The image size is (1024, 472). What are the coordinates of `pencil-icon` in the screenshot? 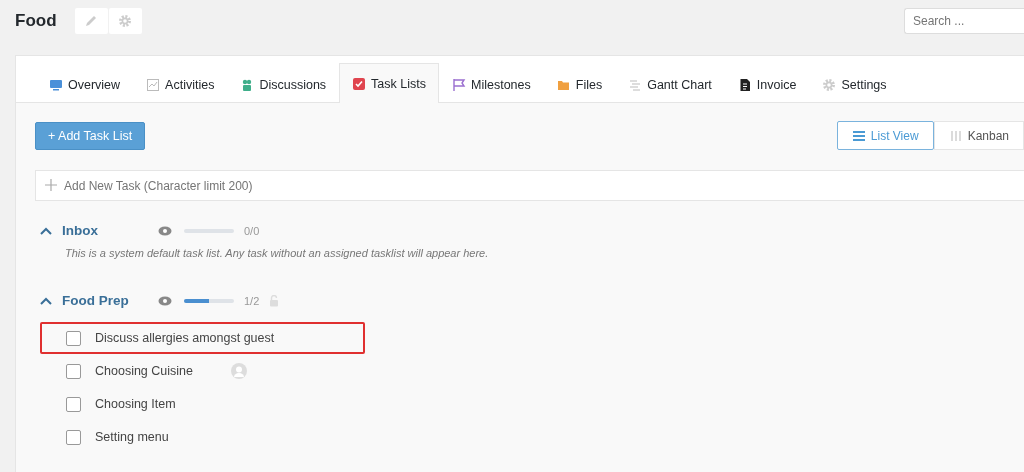 It's located at (91, 21).